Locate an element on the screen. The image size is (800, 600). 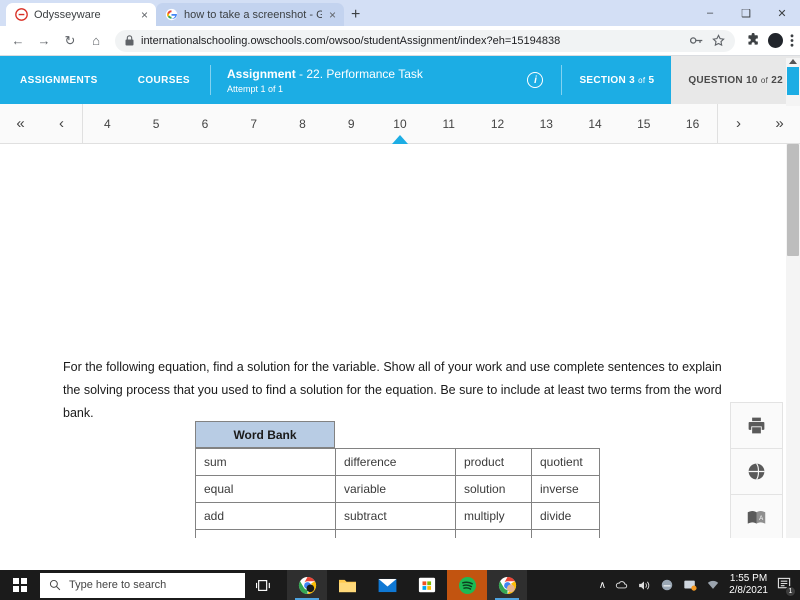
pager-page-6: 6 is located at coordinates (205, 123).